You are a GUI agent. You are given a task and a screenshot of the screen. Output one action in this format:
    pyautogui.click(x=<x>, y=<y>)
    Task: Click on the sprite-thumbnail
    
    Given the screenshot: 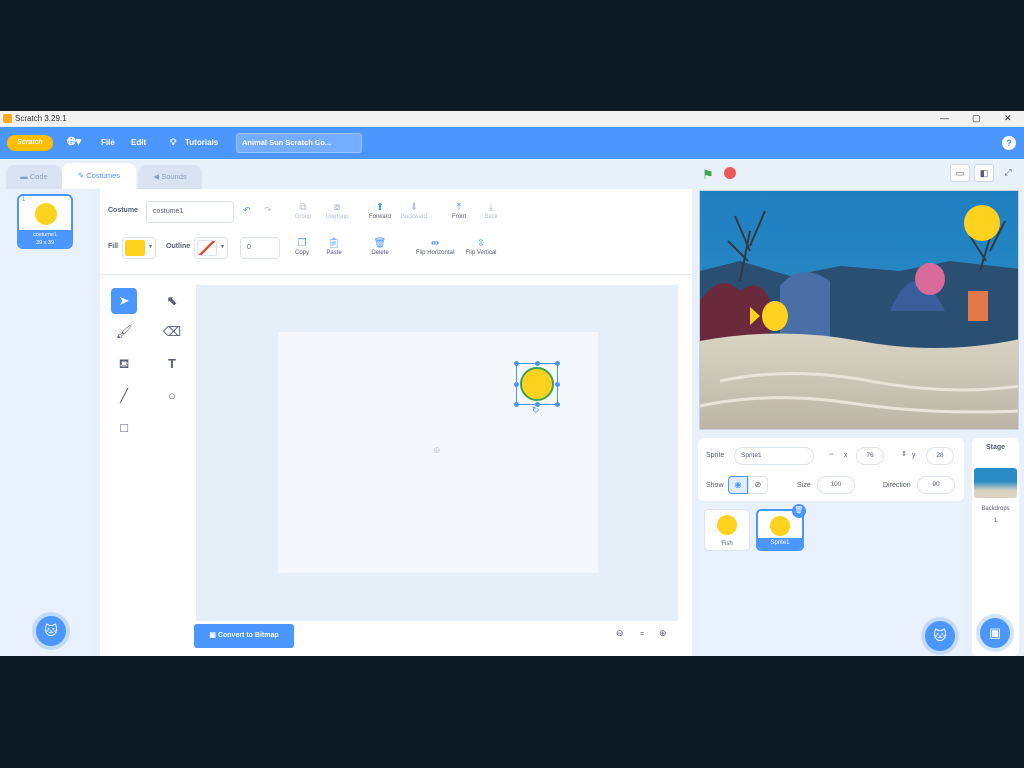 What is the action you would take?
    pyautogui.click(x=727, y=525)
    